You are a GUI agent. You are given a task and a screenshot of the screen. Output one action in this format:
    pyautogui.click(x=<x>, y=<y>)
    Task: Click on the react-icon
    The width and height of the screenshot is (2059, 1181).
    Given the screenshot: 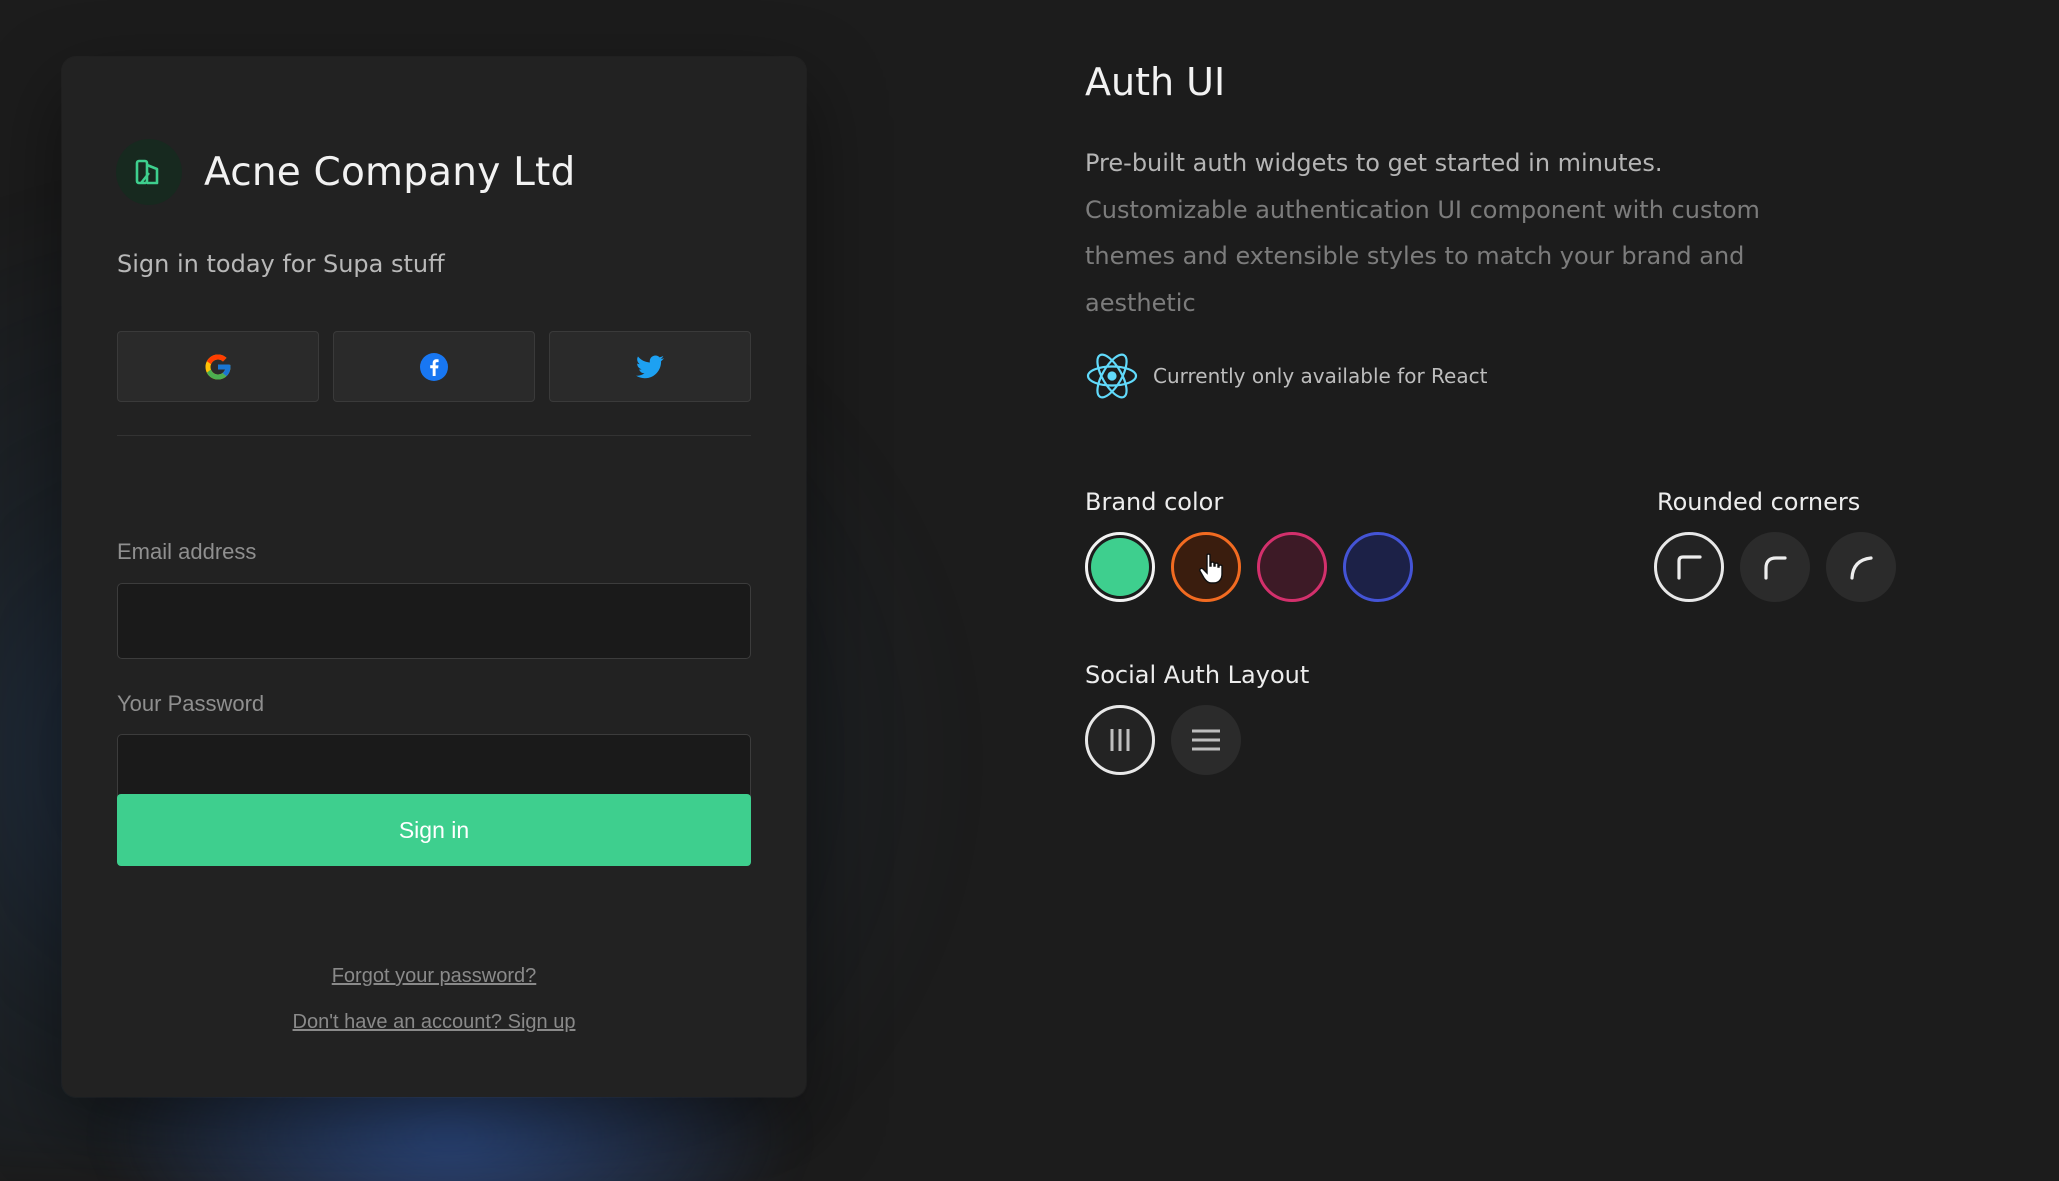 What is the action you would take?
    pyautogui.click(x=1112, y=376)
    